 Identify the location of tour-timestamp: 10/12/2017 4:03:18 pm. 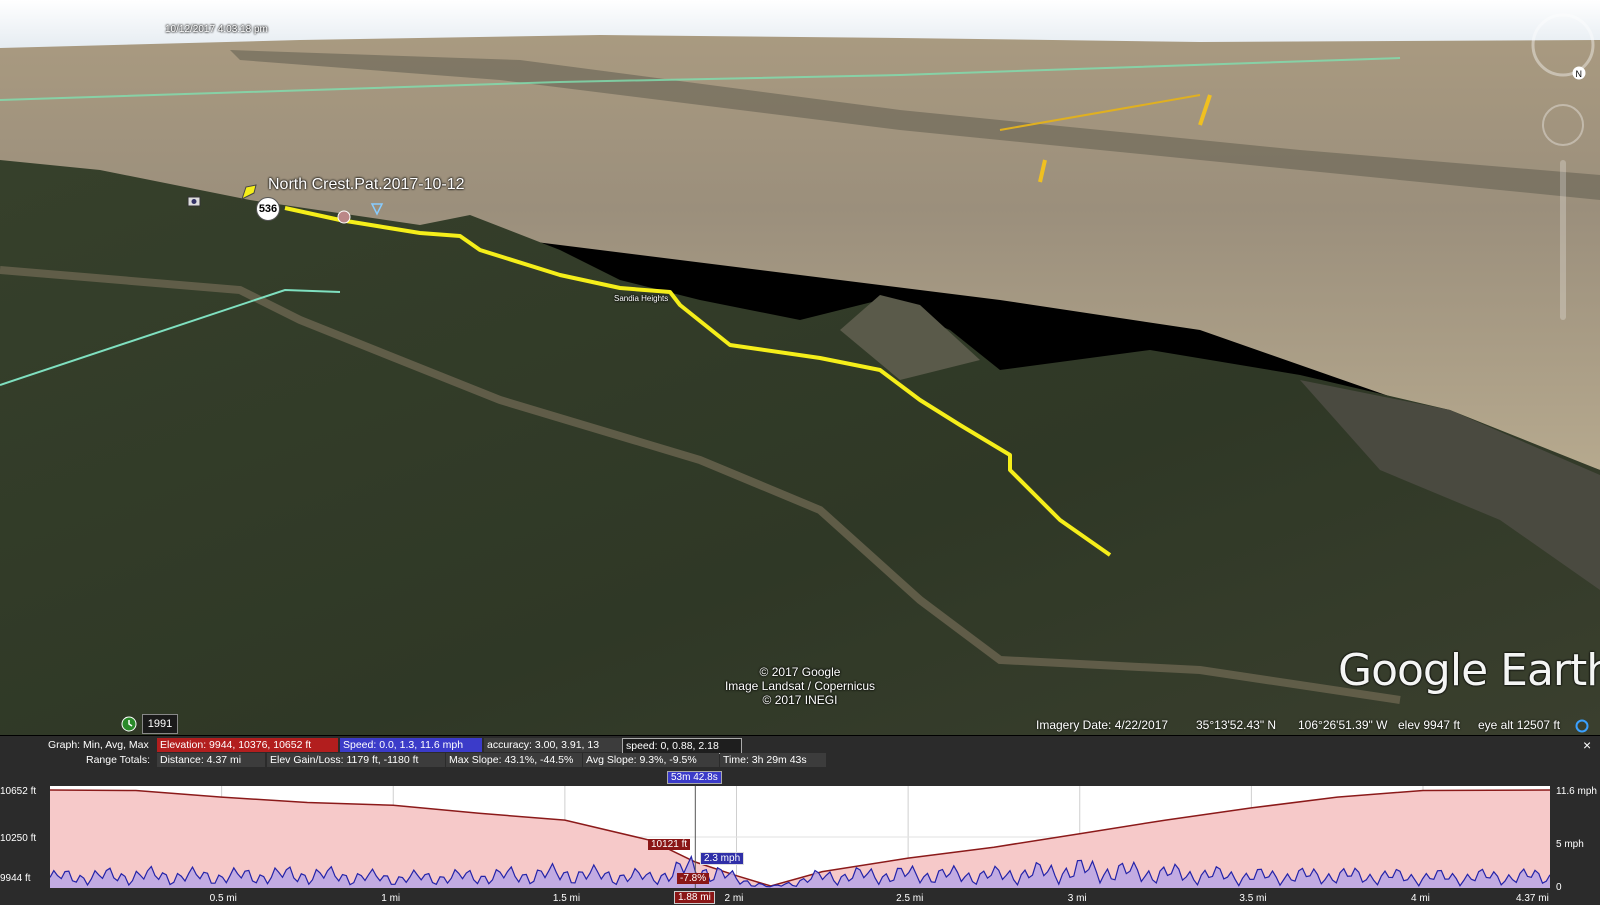
(216, 29).